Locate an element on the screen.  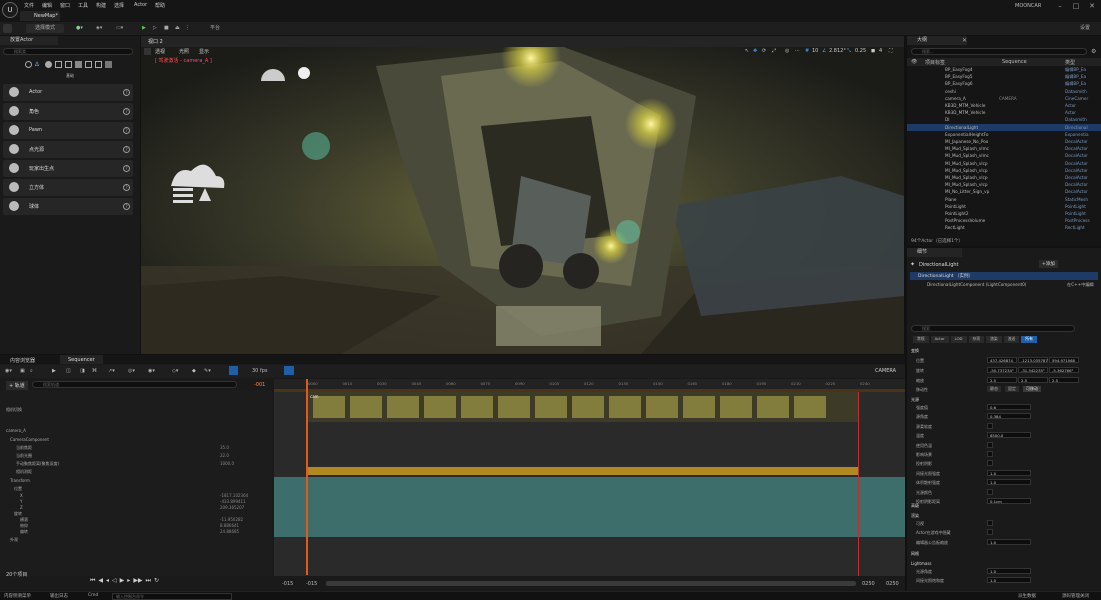
property-field: 1.0 is located at coordinates (1009, 571).